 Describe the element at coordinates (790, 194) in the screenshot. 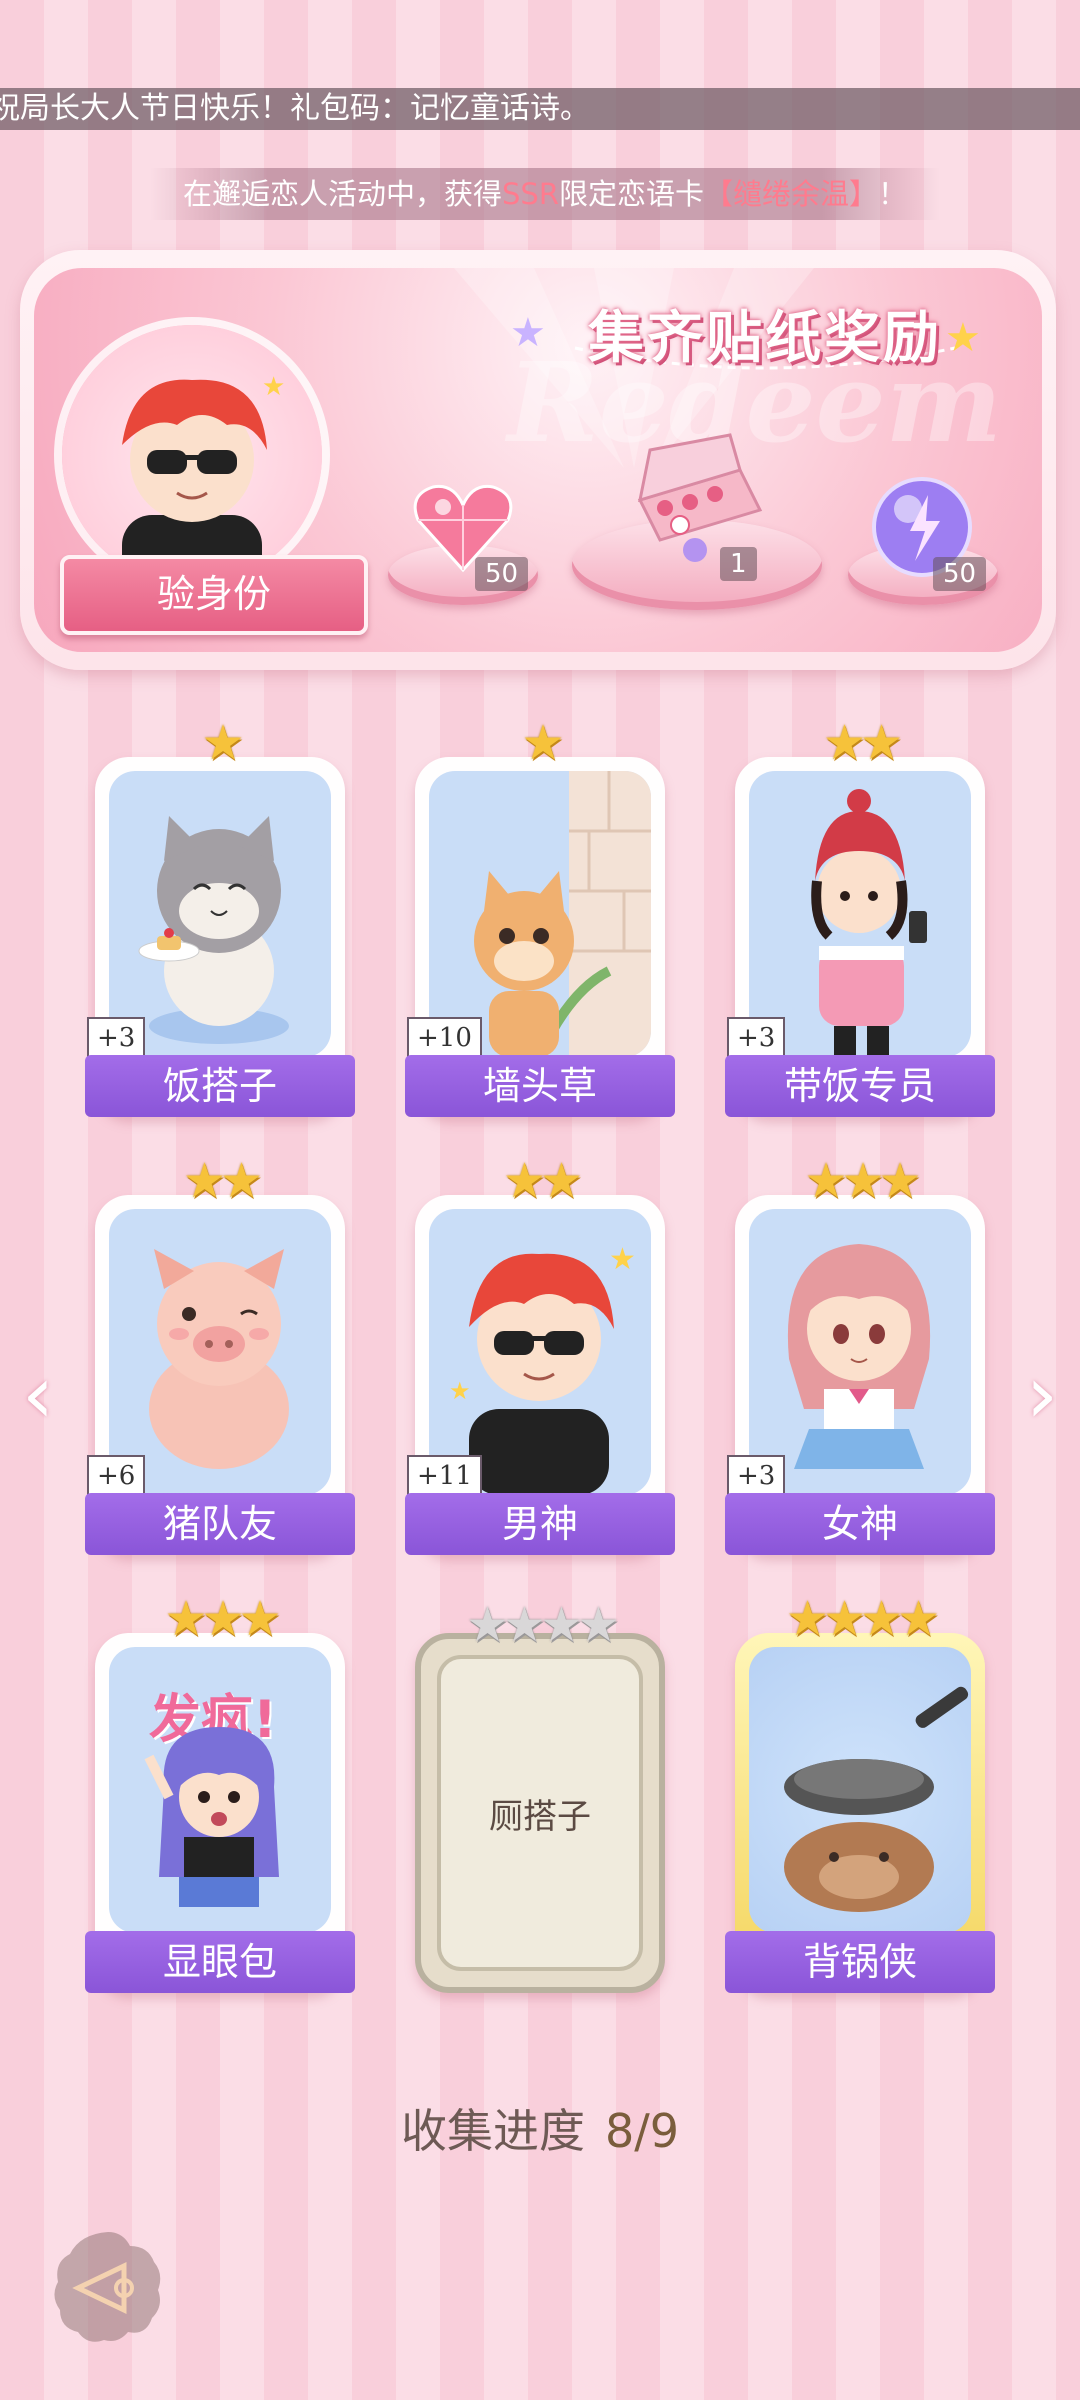

I see `notice-card-name: 【缱绻余温】` at that location.